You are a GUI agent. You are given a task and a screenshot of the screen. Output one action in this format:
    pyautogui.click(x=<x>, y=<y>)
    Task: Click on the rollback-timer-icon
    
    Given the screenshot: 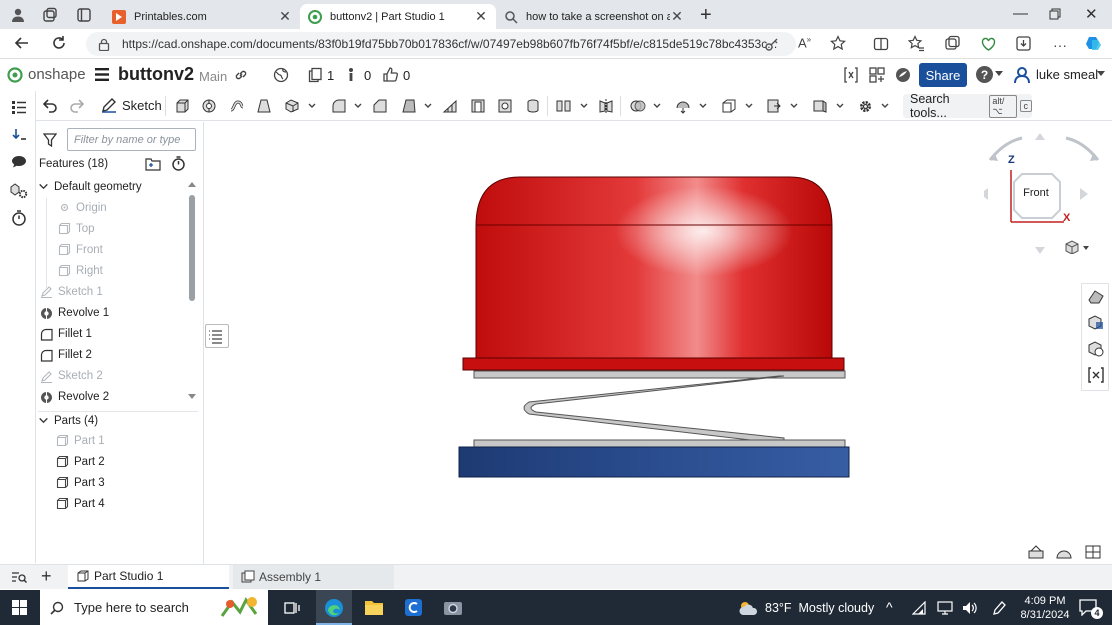 What is the action you would take?
    pyautogui.click(x=178, y=163)
    